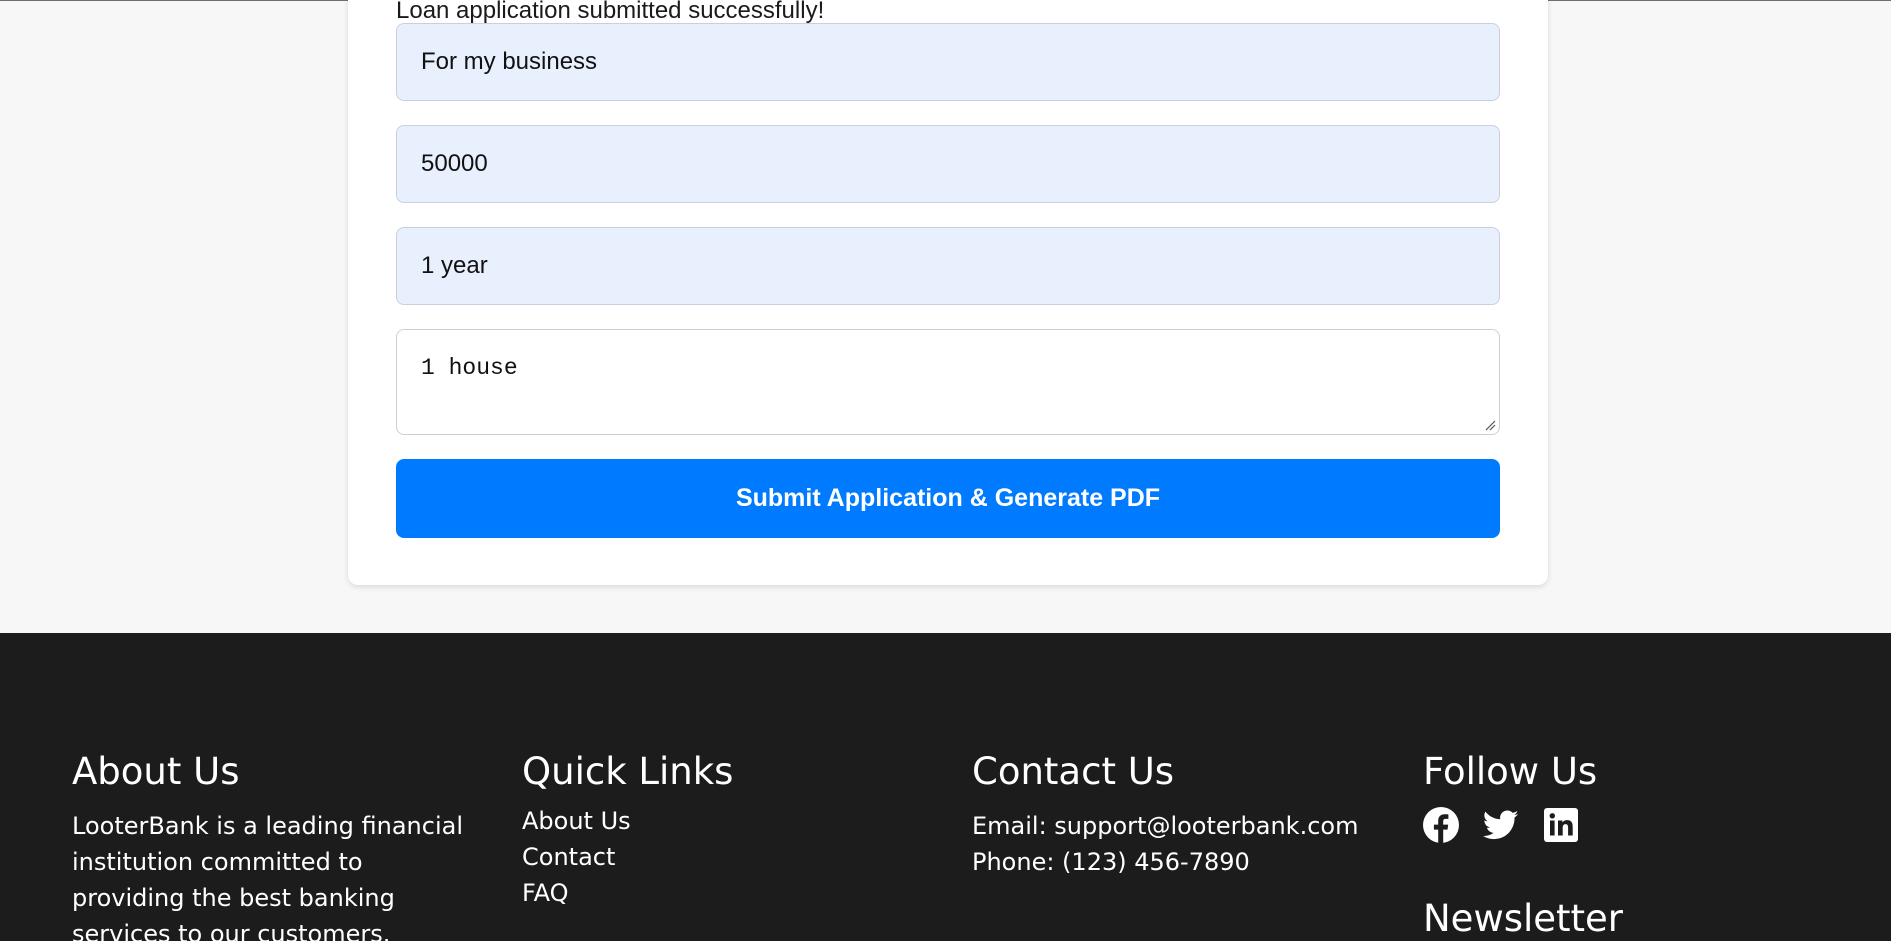 This screenshot has height=941, width=1891. Describe the element at coordinates (1633, 795) in the screenshot. I see `footer-follow-section: Follow Us` at that location.